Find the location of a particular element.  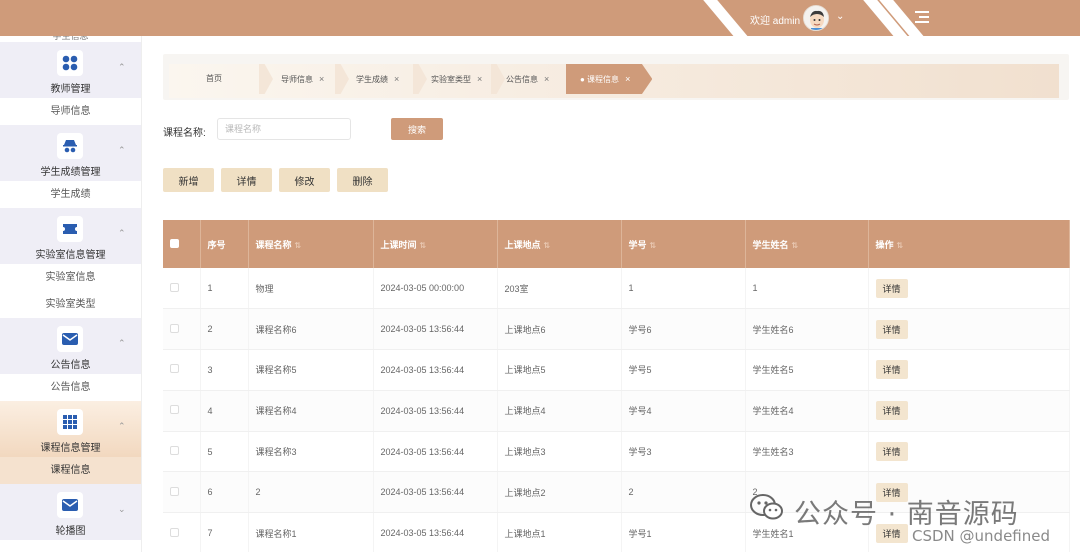

tab-notice: 公告信息 × is located at coordinates (527, 79).